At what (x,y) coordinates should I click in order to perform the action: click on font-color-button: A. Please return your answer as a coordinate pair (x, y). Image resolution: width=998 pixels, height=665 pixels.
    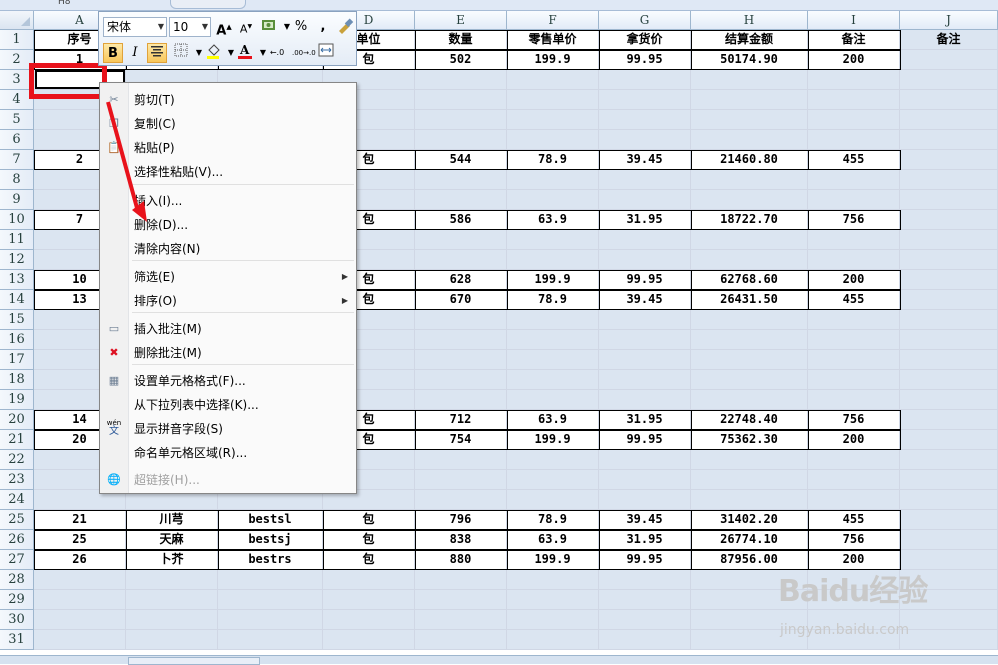
    Looking at the image, I should click on (245, 53).